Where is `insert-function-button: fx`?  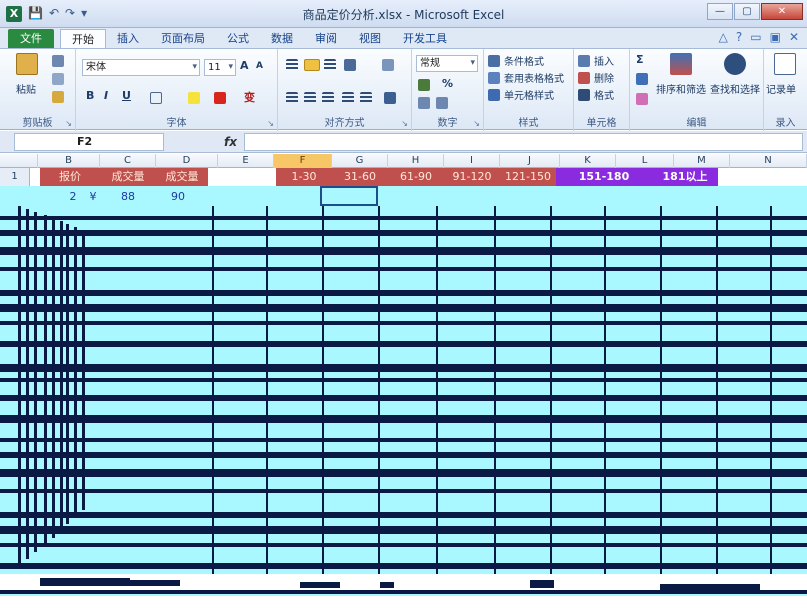 insert-function-button: fx is located at coordinates (230, 142).